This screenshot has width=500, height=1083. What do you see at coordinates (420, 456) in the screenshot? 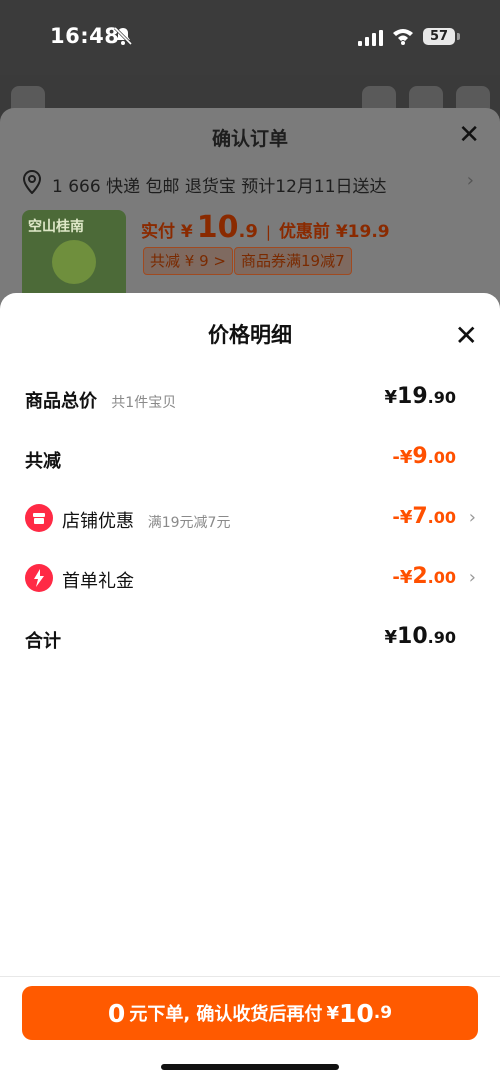
I see `amount-int: 9` at bounding box center [420, 456].